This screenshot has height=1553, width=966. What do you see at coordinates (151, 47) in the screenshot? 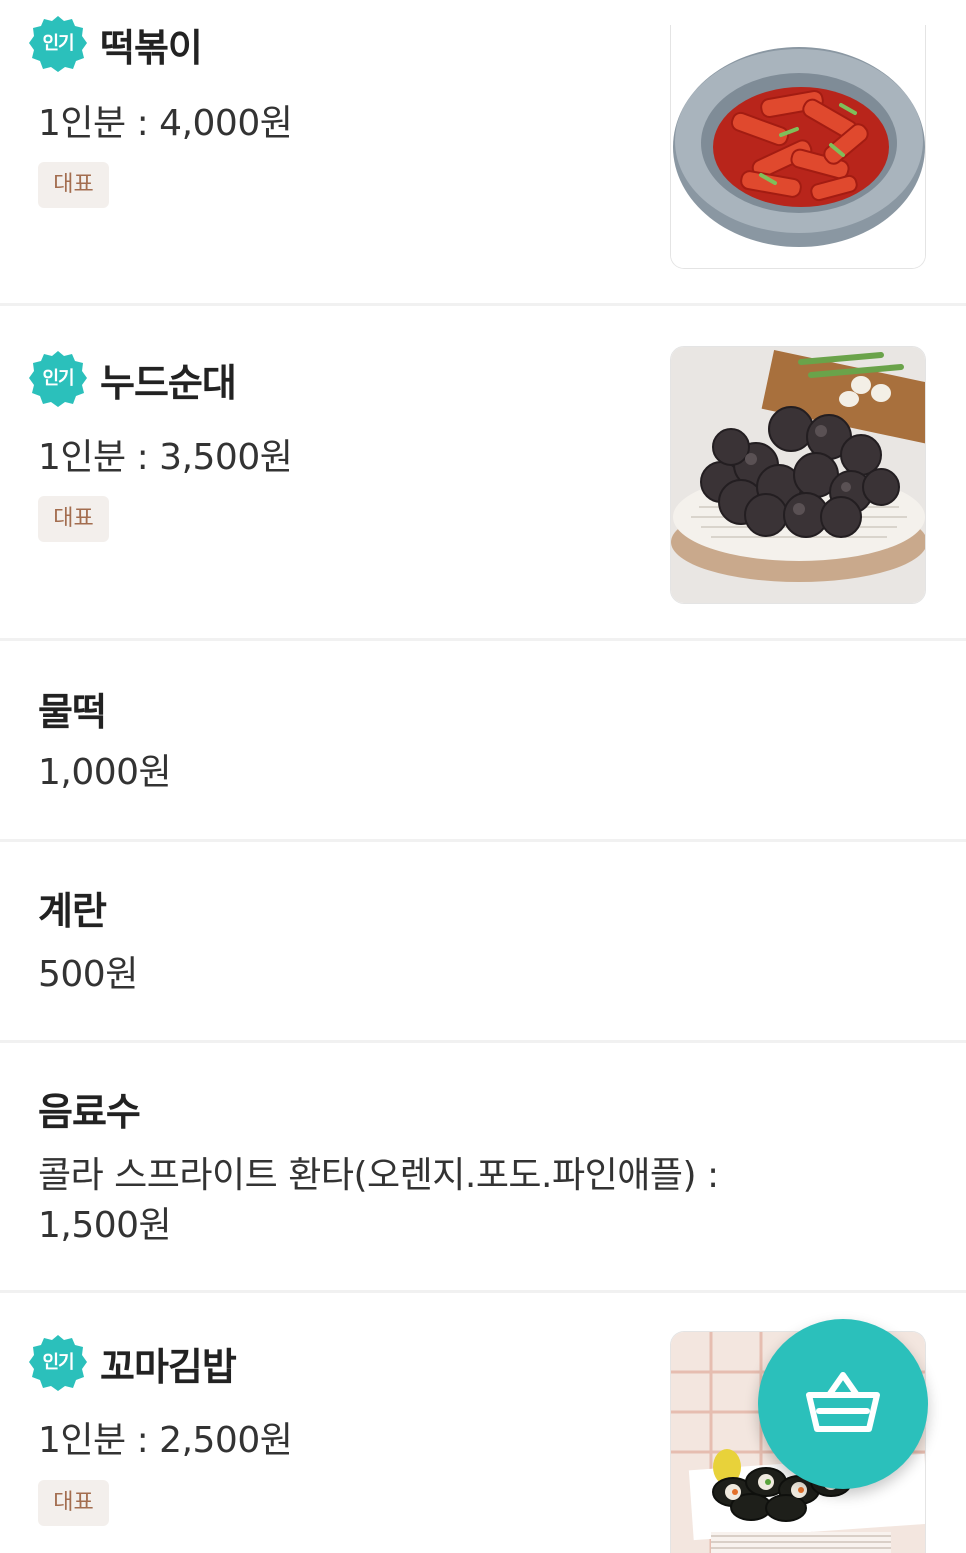
I see `menu-item-name: 떡볶이` at bounding box center [151, 47].